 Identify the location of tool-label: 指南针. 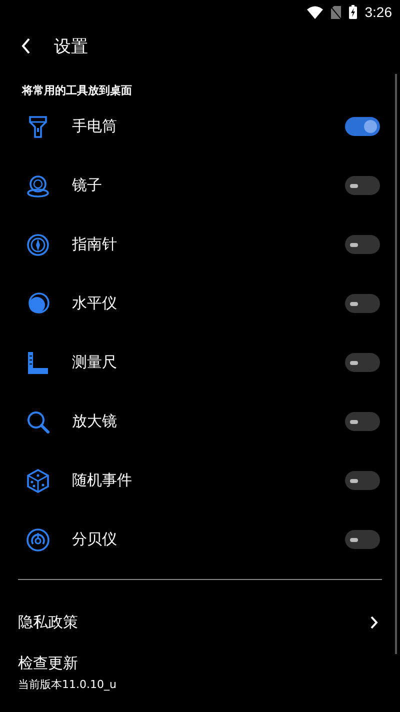
(95, 244).